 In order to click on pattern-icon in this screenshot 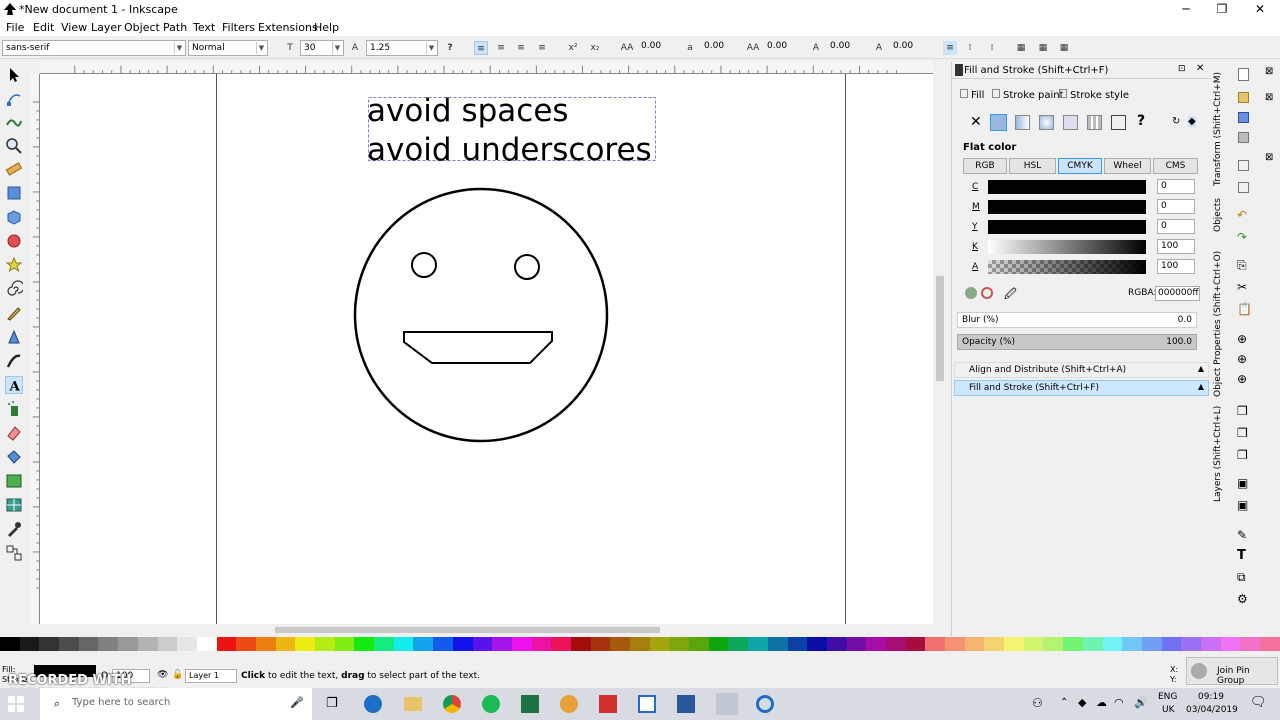, I will do `click(1094, 122)`.